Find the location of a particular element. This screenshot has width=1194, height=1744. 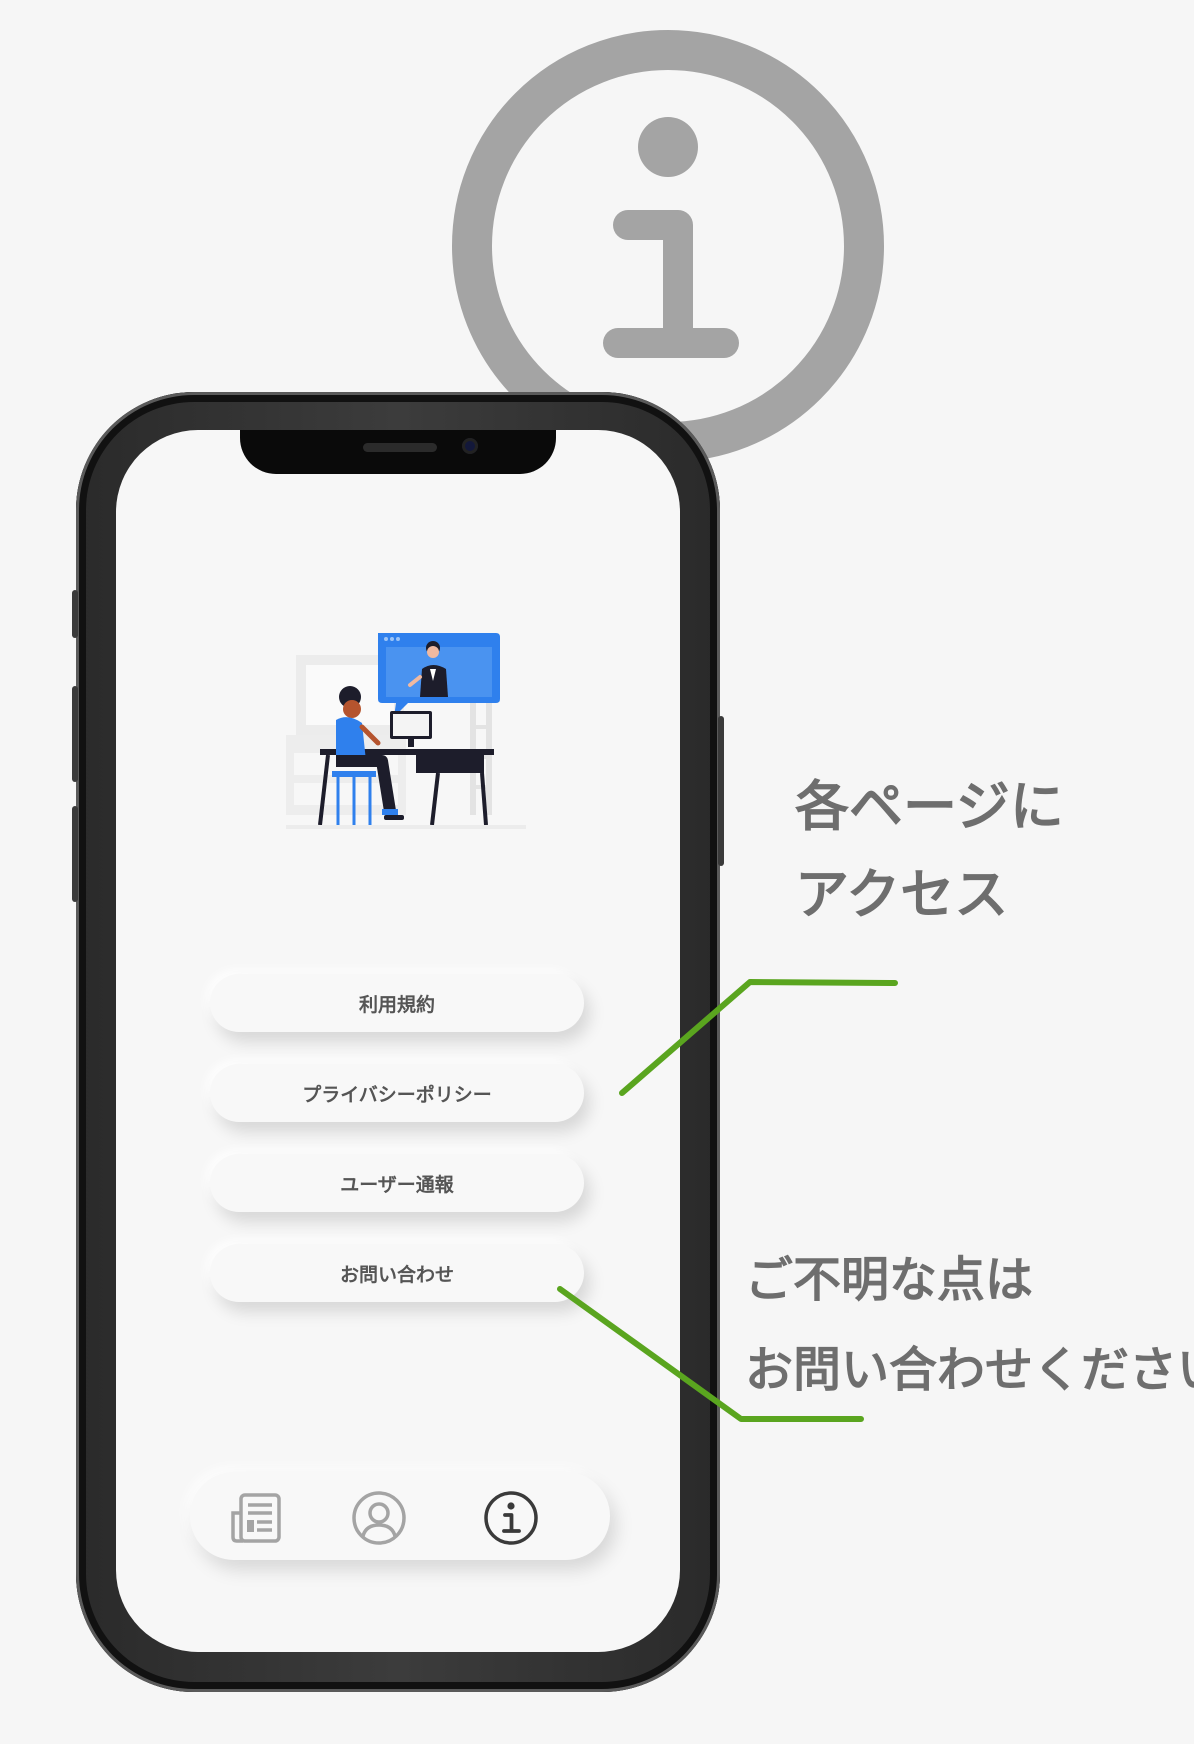

power-button is located at coordinates (721, 791).